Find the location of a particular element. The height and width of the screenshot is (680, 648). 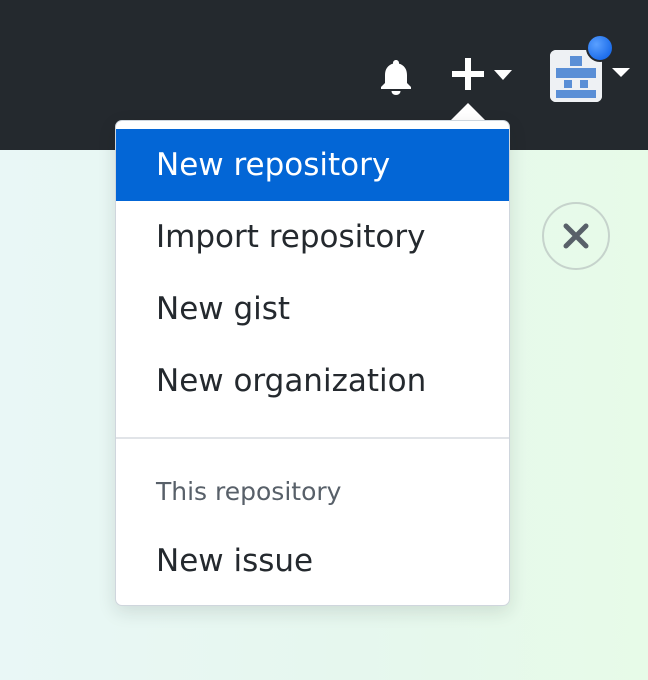

user-menu-button is located at coordinates (594, 69).